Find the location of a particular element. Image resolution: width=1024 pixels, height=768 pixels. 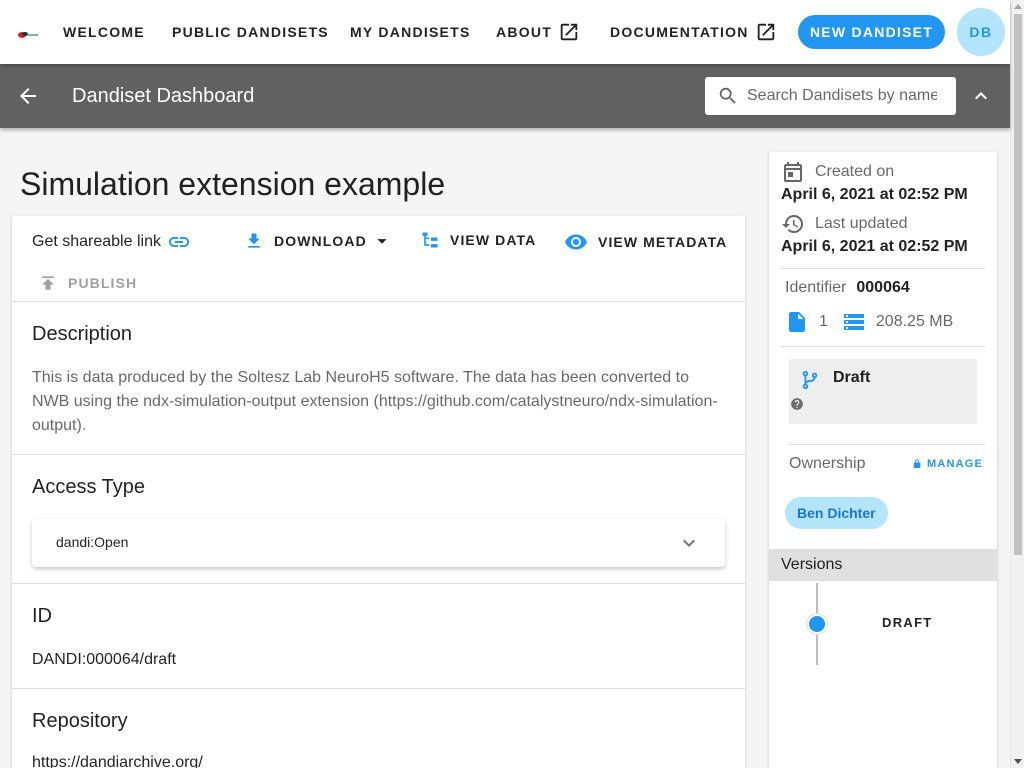

description-heading: Description is located at coordinates (82, 334).